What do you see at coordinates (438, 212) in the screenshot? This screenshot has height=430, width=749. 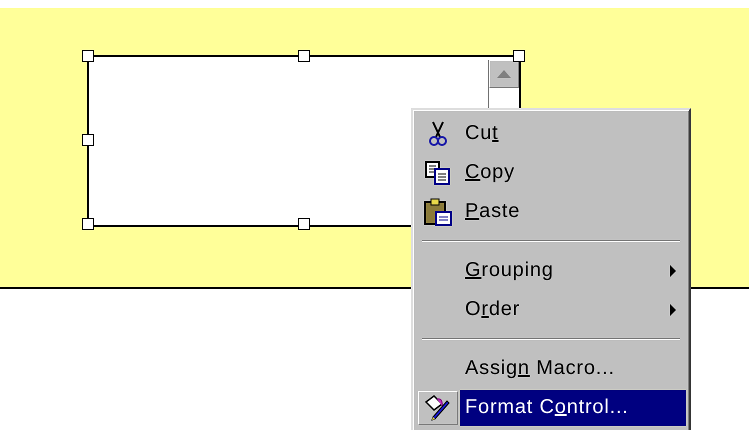 I see `clipboard-icon` at bounding box center [438, 212].